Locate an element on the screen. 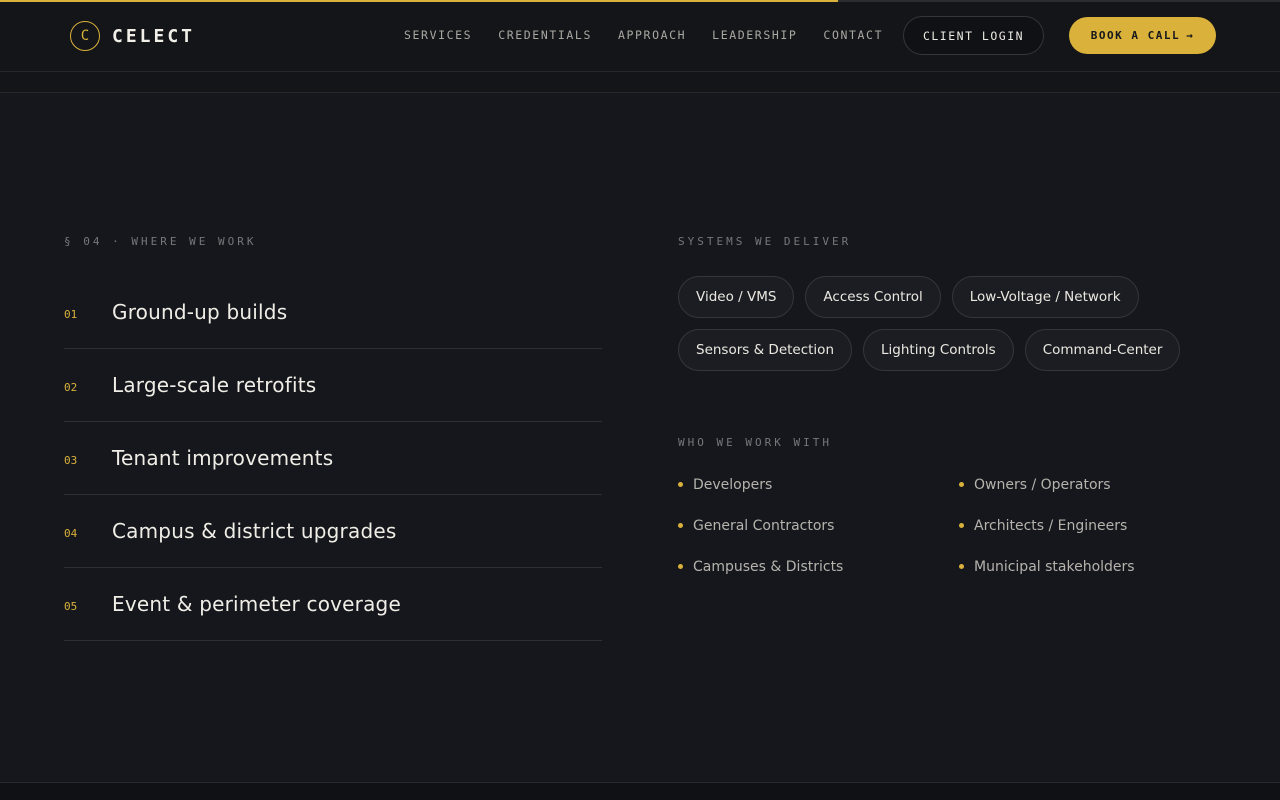  list-item: Owners / Operators is located at coordinates (1098, 484).